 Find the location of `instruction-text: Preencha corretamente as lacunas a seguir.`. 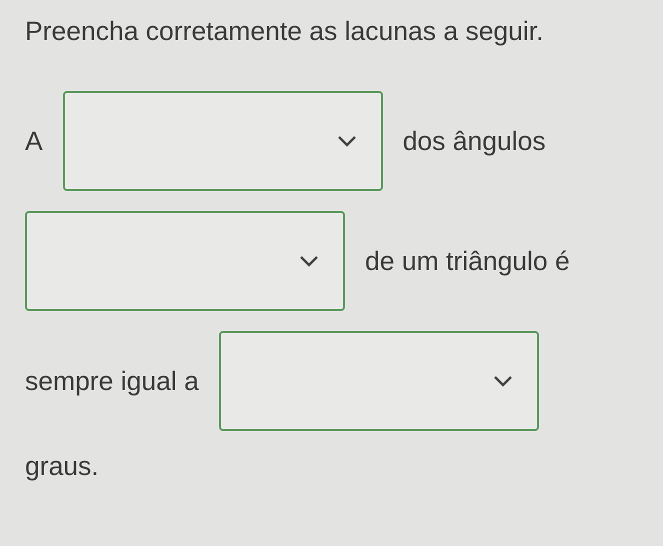

instruction-text: Preencha corretamente as lacunas a seguir. is located at coordinates (285, 31).